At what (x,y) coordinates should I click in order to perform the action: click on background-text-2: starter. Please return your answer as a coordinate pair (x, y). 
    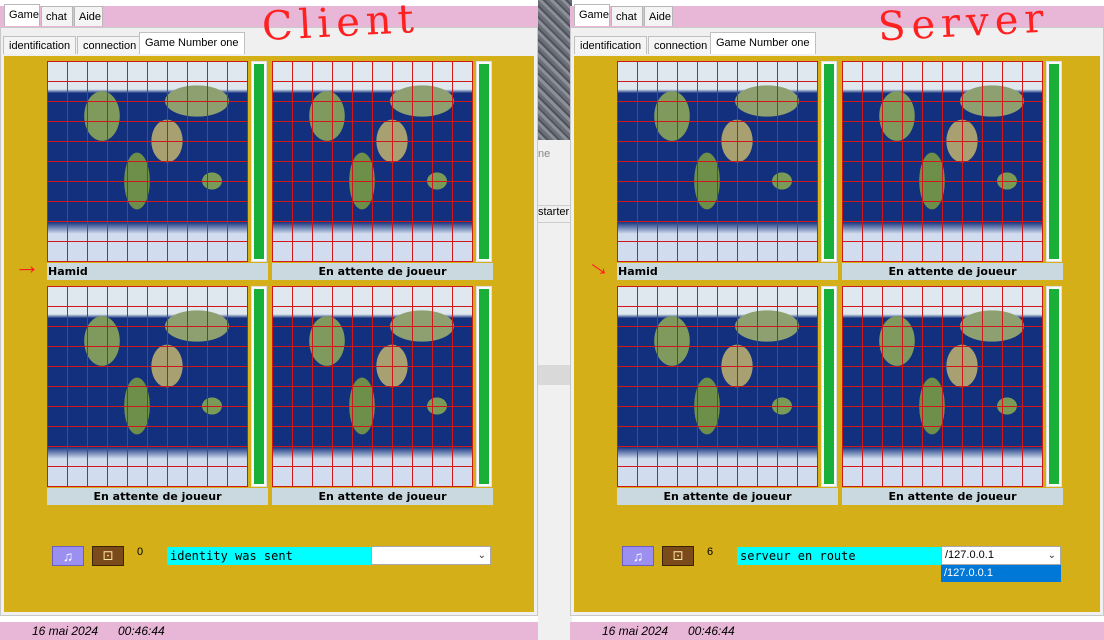
    Looking at the image, I should click on (555, 214).